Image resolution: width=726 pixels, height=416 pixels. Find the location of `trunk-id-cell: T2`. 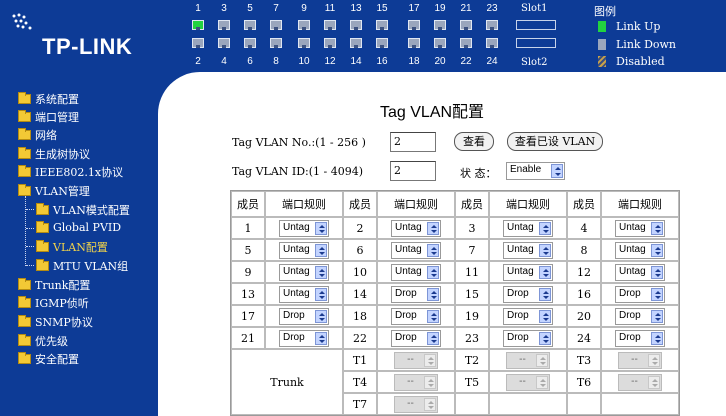

trunk-id-cell: T2 is located at coordinates (472, 360).